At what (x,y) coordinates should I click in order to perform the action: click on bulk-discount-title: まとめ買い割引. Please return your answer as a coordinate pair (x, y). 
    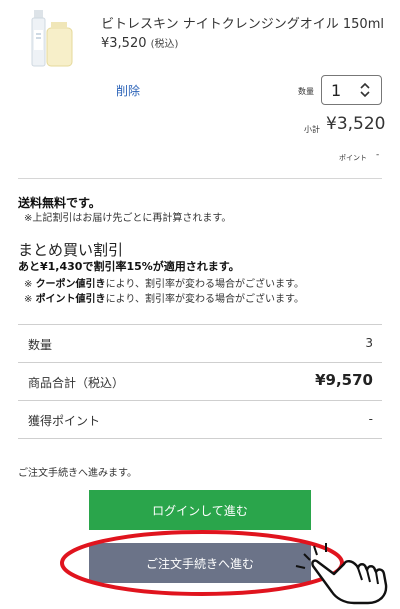
    Looking at the image, I should click on (71, 250).